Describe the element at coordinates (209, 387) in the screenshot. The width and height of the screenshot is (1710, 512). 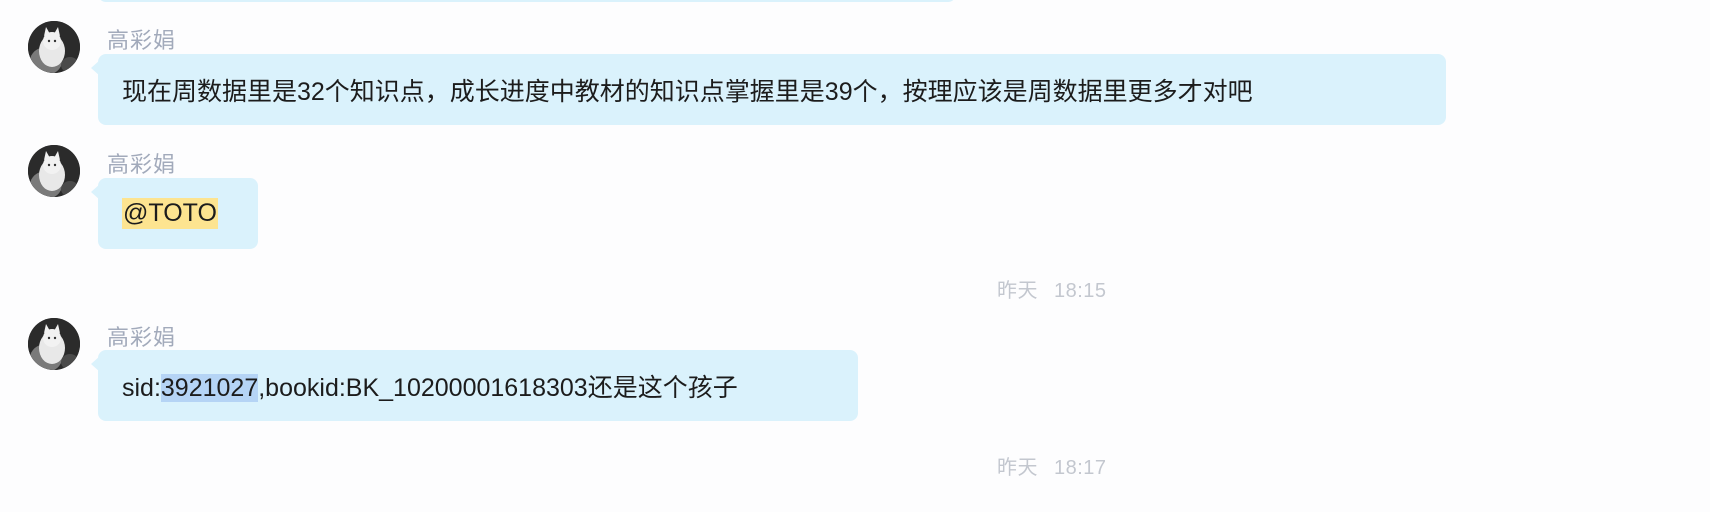
I see `selected-text: 3921027` at that location.